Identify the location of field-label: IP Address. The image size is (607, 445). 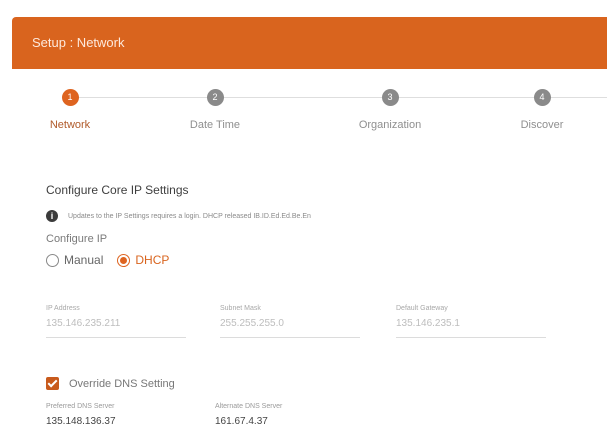
(63, 308).